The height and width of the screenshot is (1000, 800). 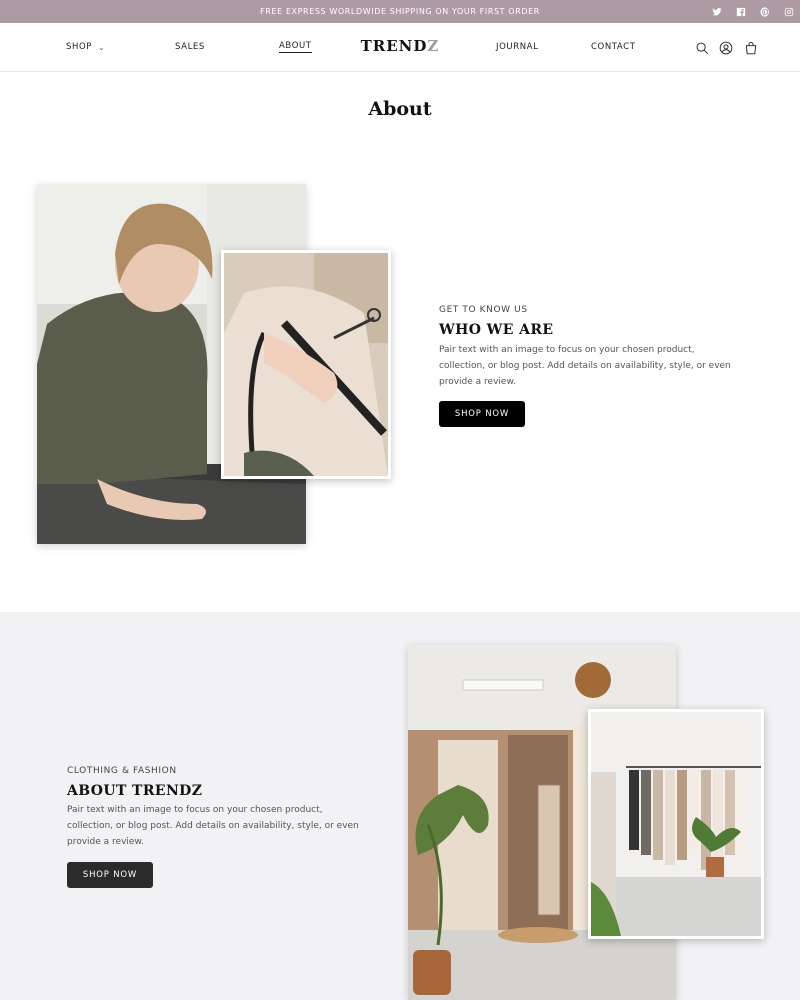 What do you see at coordinates (483, 310) in the screenshot?
I see `section1-eyebrow: GET TO KNOW US` at bounding box center [483, 310].